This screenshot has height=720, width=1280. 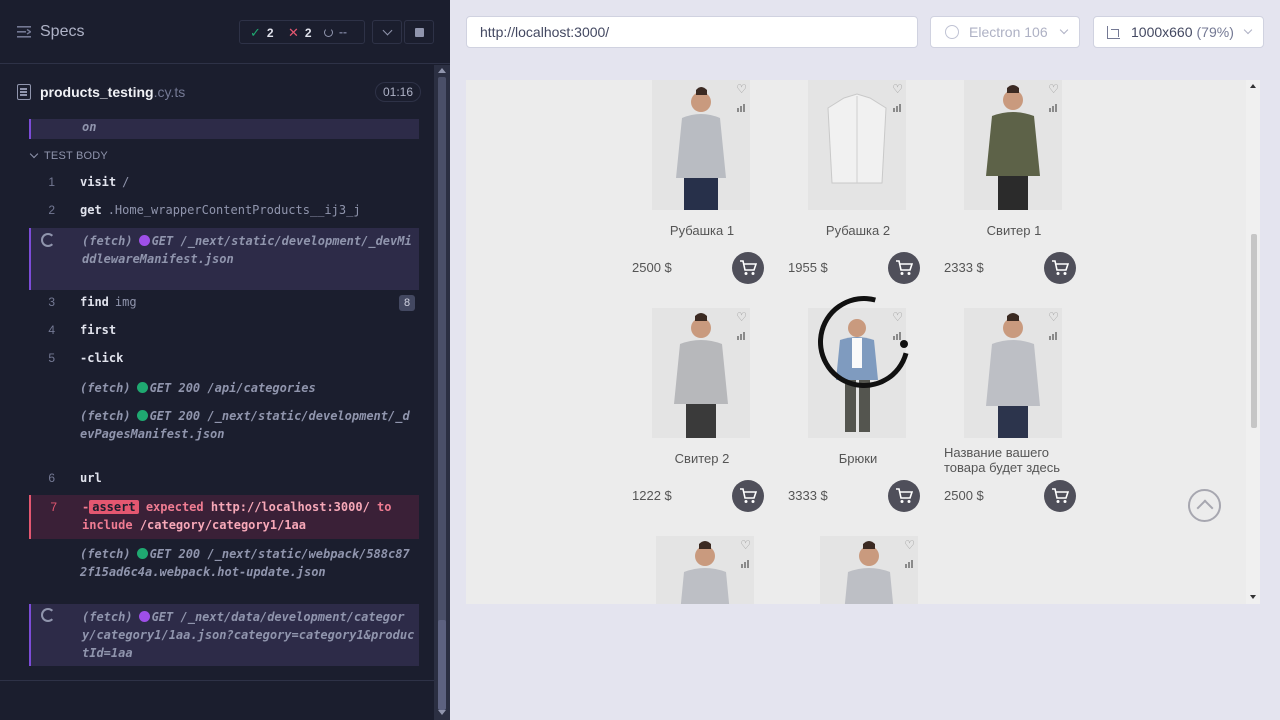 What do you see at coordinates (808, 495) in the screenshot?
I see `product-price: 3333 $` at bounding box center [808, 495].